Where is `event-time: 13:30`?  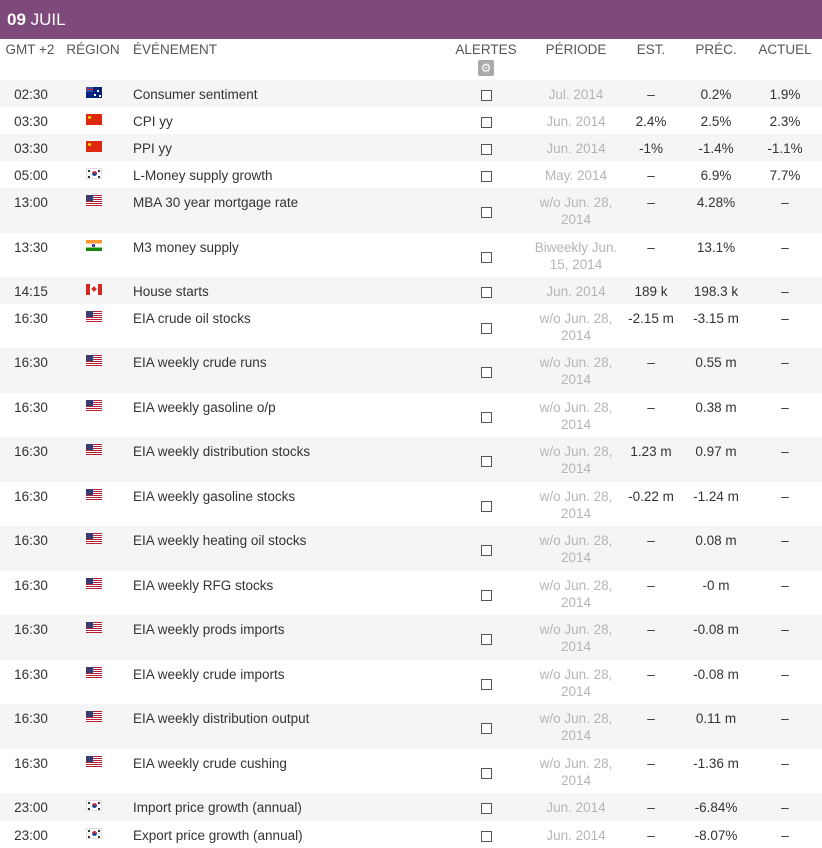
event-time: 13:30 is located at coordinates (31, 247).